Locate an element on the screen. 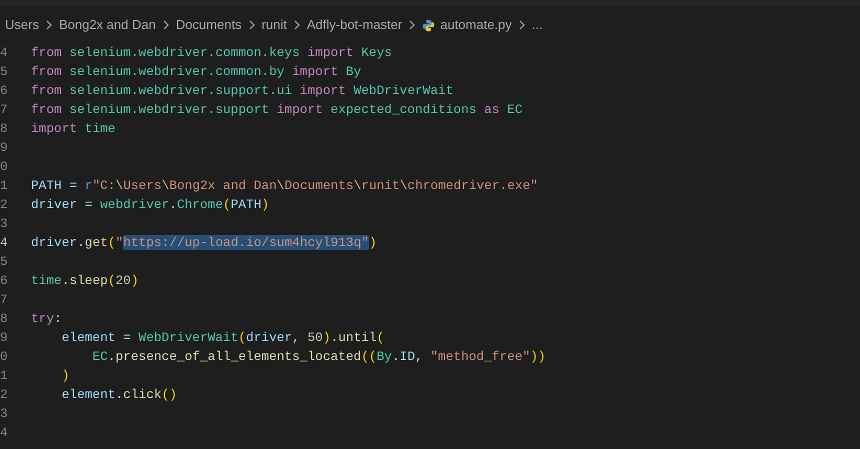 This screenshot has height=449, width=860. code-line: import time is located at coordinates (73, 129).